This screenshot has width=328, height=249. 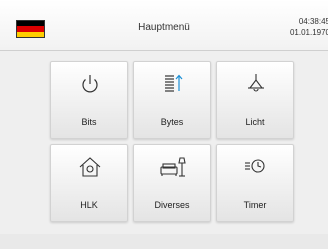 I want to click on tile-label: Diverses, so click(x=172, y=205).